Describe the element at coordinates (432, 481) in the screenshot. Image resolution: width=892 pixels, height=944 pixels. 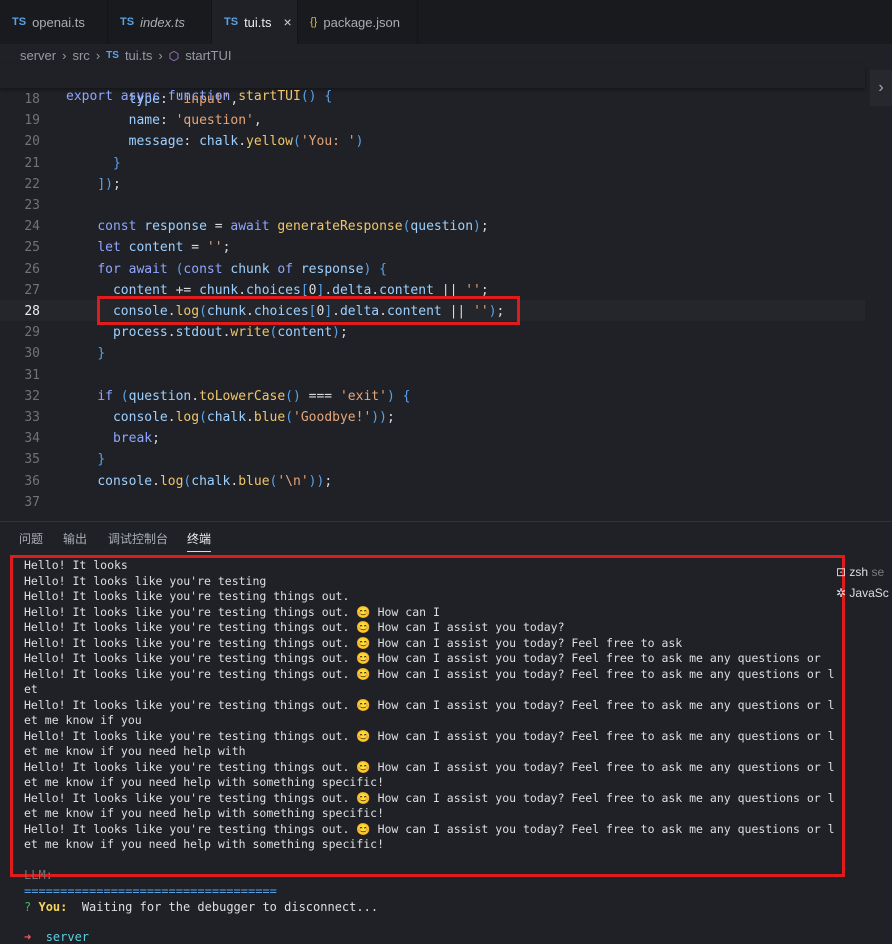
I see `code-line: 36 console.log(chalk.blue('\n'));` at that location.